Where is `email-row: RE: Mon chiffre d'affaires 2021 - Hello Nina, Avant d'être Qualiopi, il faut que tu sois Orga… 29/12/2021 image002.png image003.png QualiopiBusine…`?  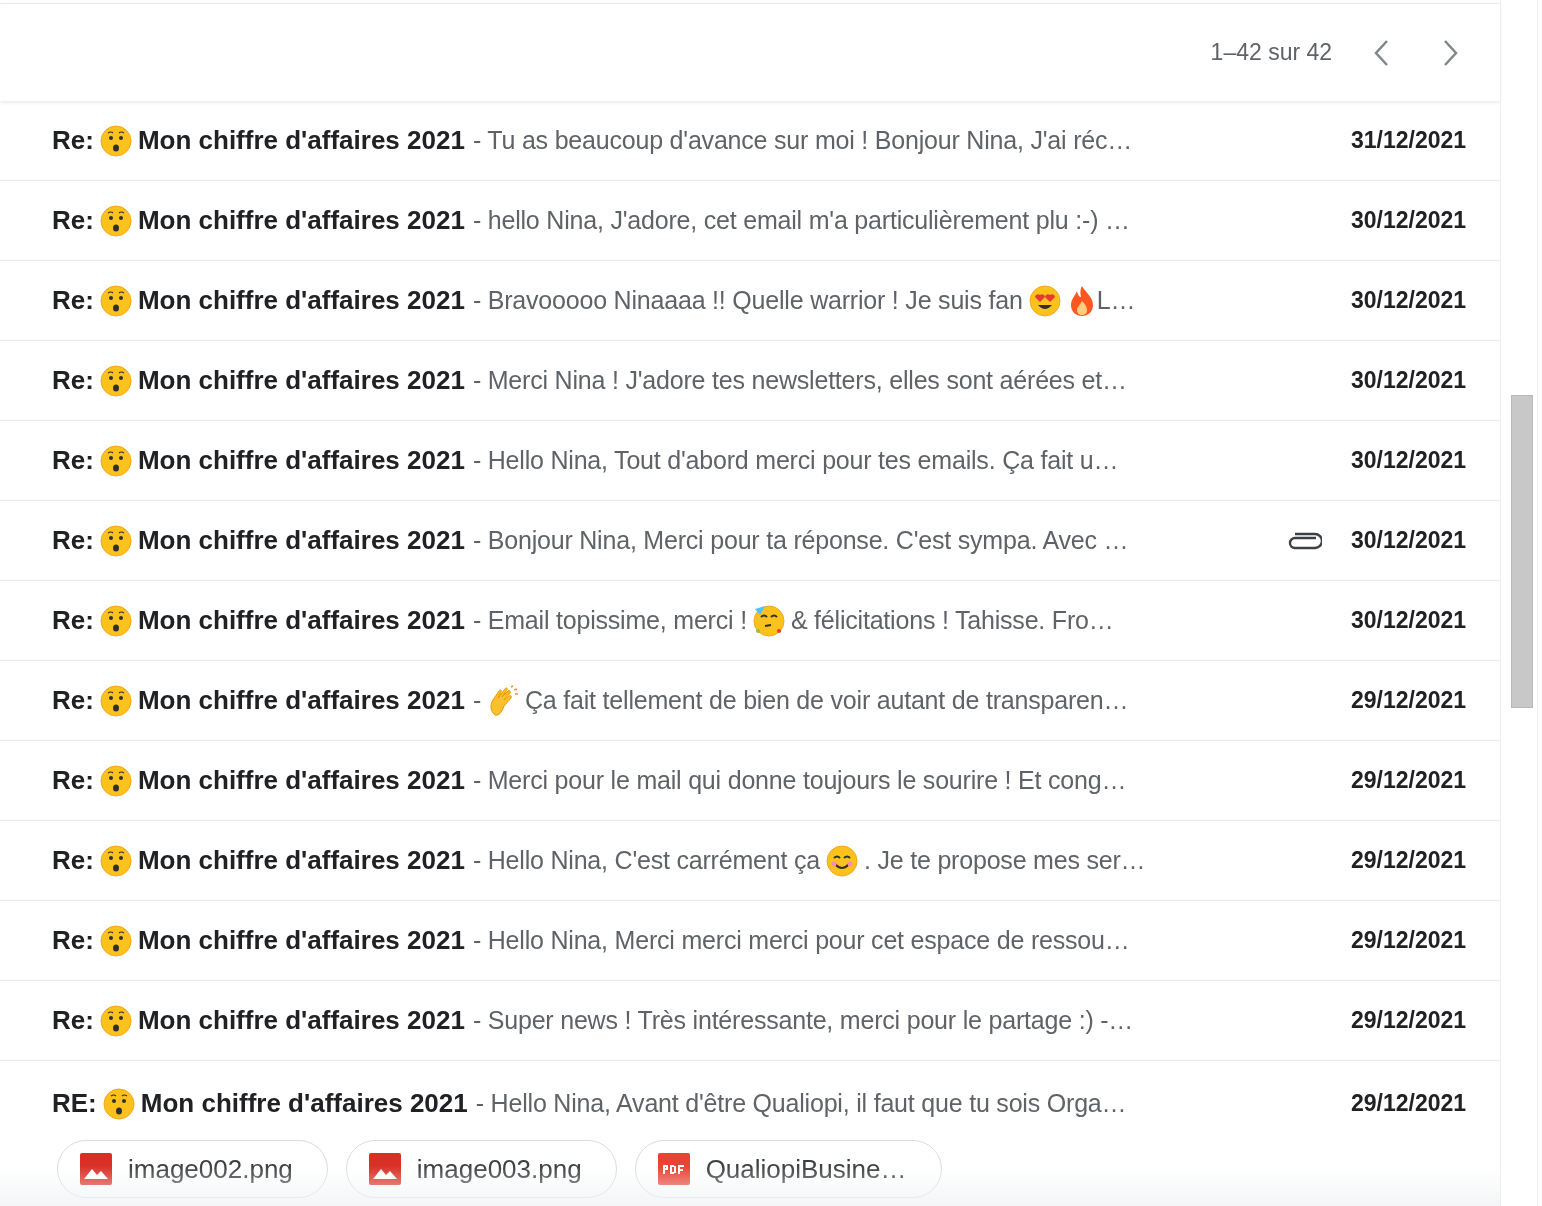
email-row: RE: Mon chiffre d'affaires 2021 - Hello Nina, Avant d'être Qualiopi, il faut que tu sois Orga… 29/12/2021 image002.png image003.png QualiopiBusine… is located at coordinates (750, 1133).